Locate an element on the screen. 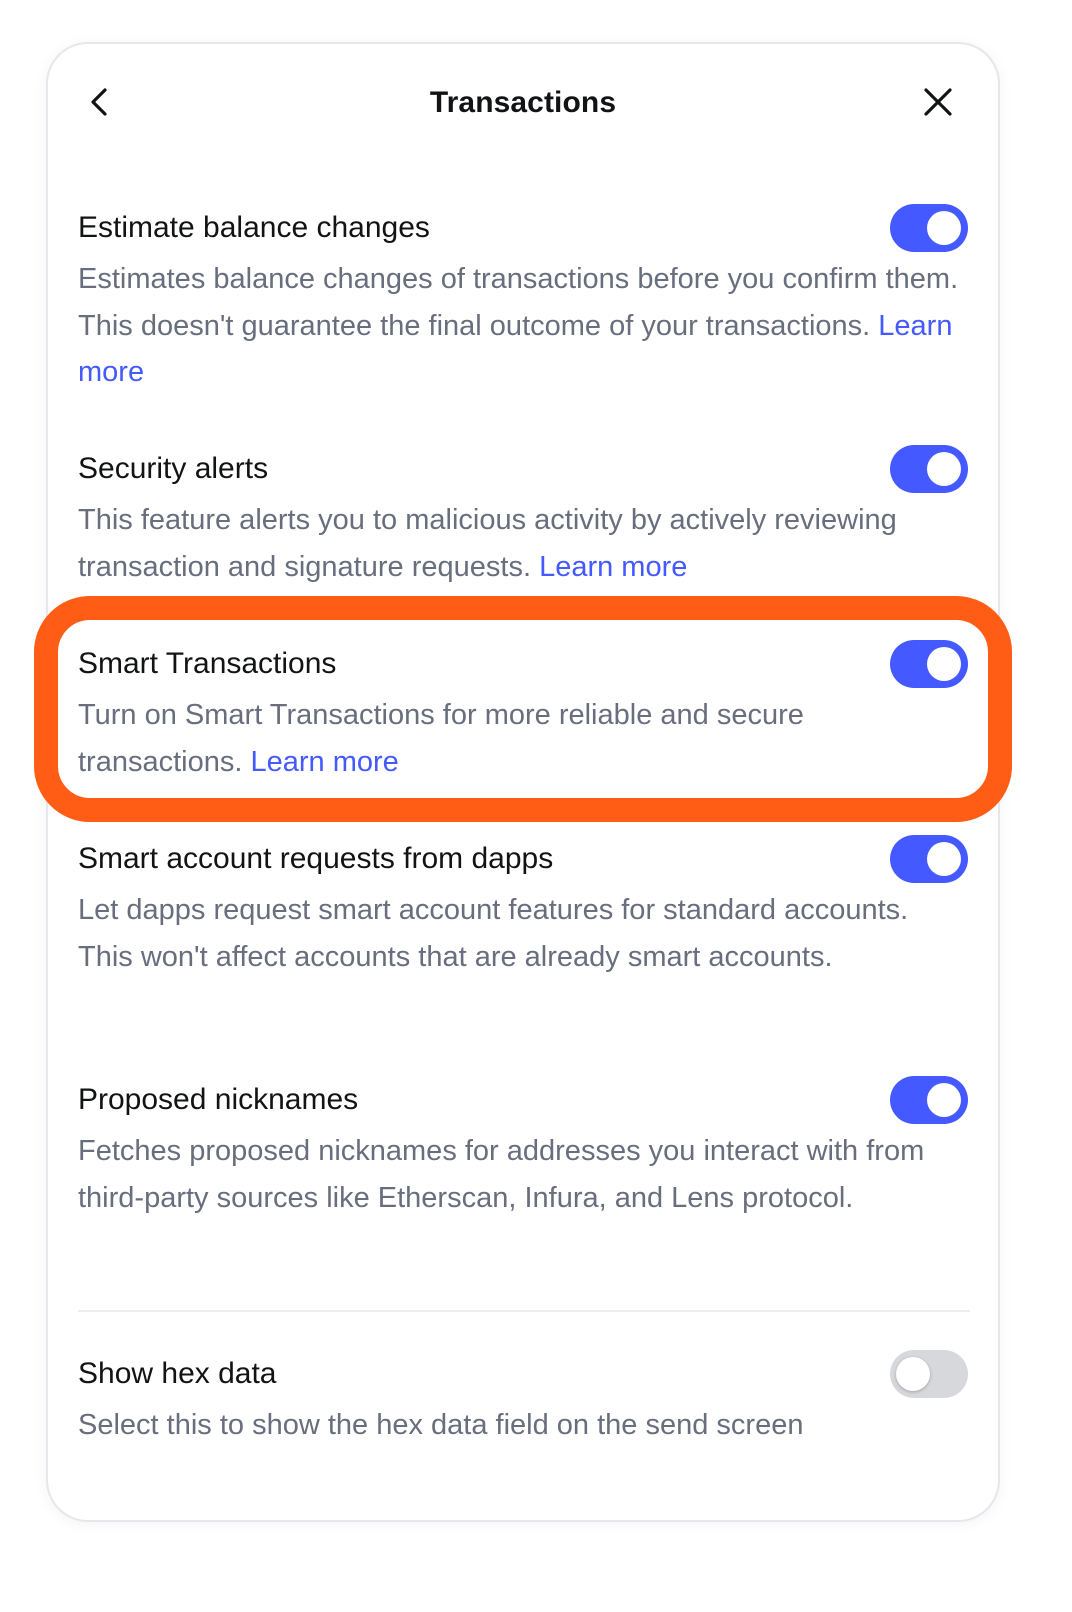 Image resolution: width=1072 pixels, height=1612 pixels. section-divider is located at coordinates (524, 1311).